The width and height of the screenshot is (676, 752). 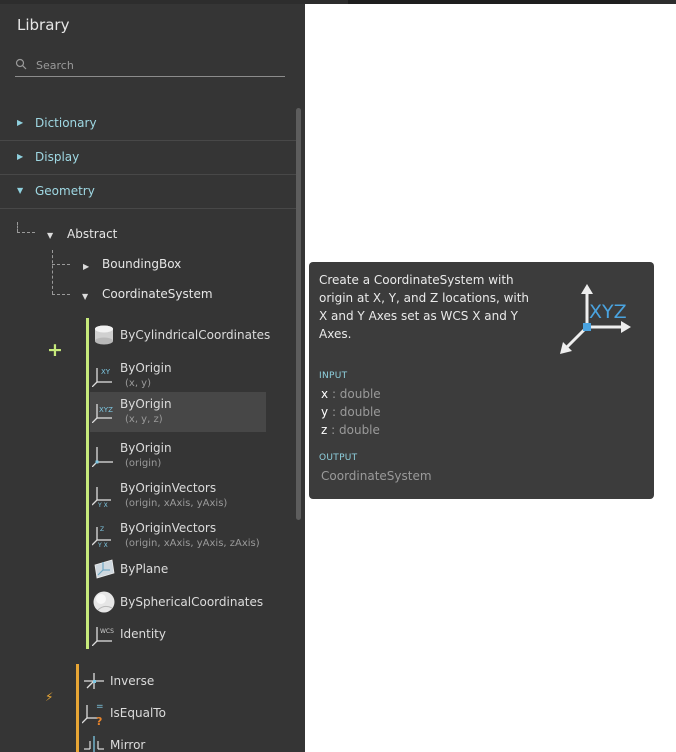 I want to click on param-name: y, so click(x=325, y=412).